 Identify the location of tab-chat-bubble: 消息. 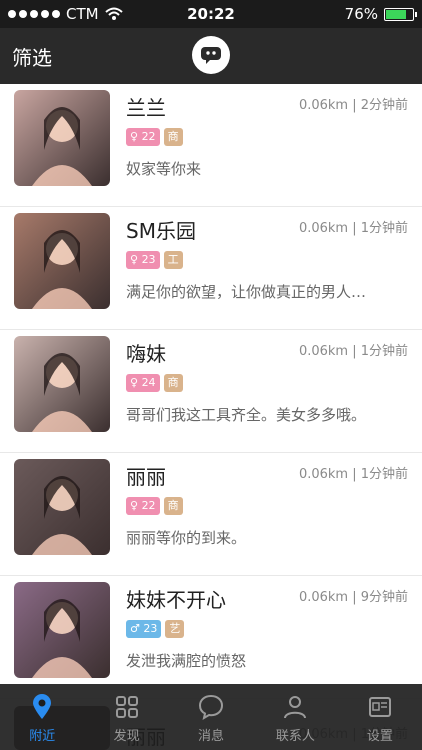
(211, 717).